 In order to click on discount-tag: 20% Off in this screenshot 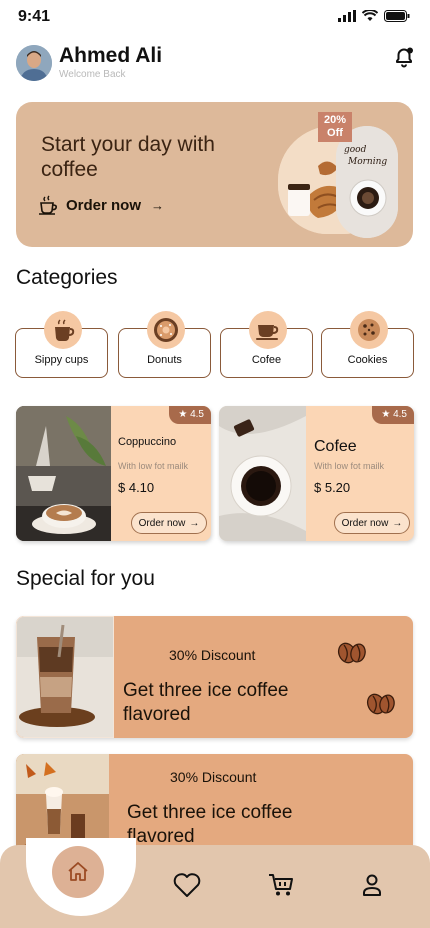, I will do `click(335, 127)`.